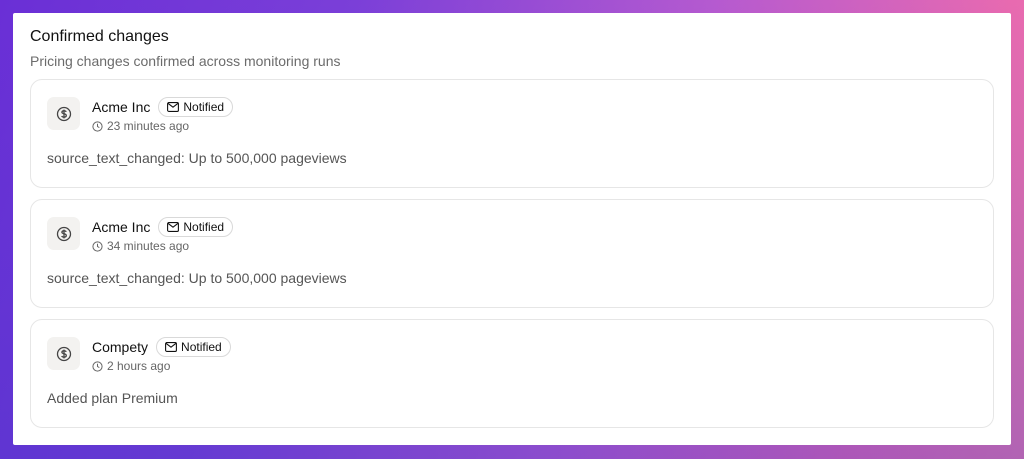 Image resolution: width=1024 pixels, height=459 pixels. I want to click on timestamp: 2 hours ago, so click(139, 366).